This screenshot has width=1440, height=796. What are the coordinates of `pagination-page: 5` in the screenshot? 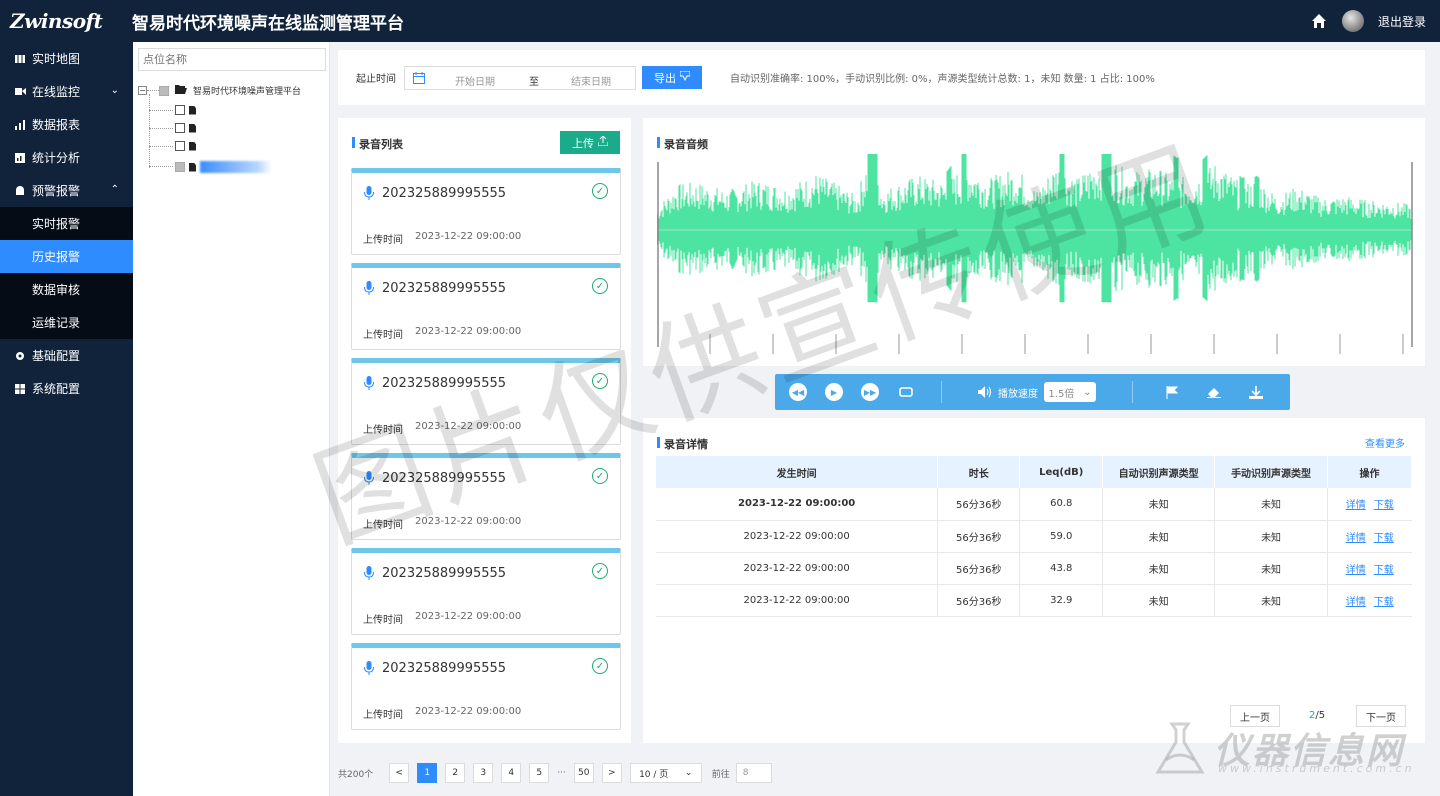 It's located at (539, 773).